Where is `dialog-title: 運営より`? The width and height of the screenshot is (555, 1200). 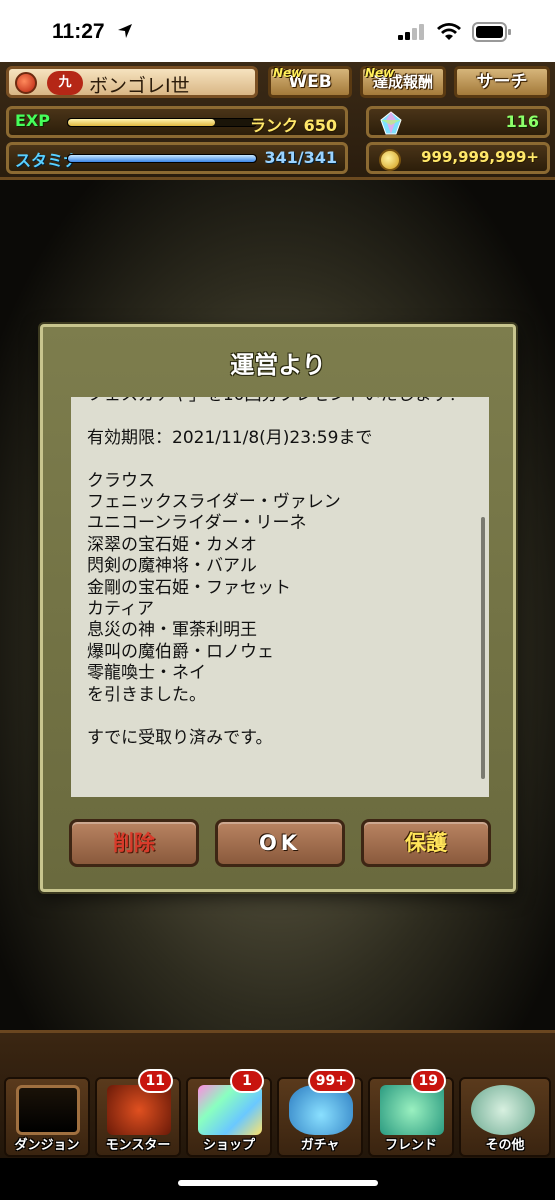
dialog-title: 運営より is located at coordinates (278, 365).